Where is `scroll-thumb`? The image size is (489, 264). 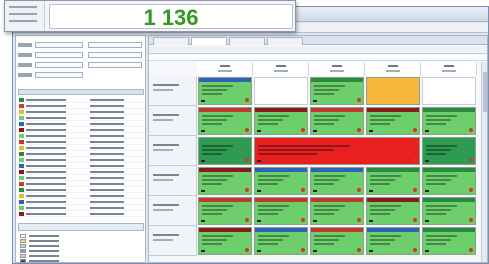 scroll-thumb is located at coordinates (485, 92).